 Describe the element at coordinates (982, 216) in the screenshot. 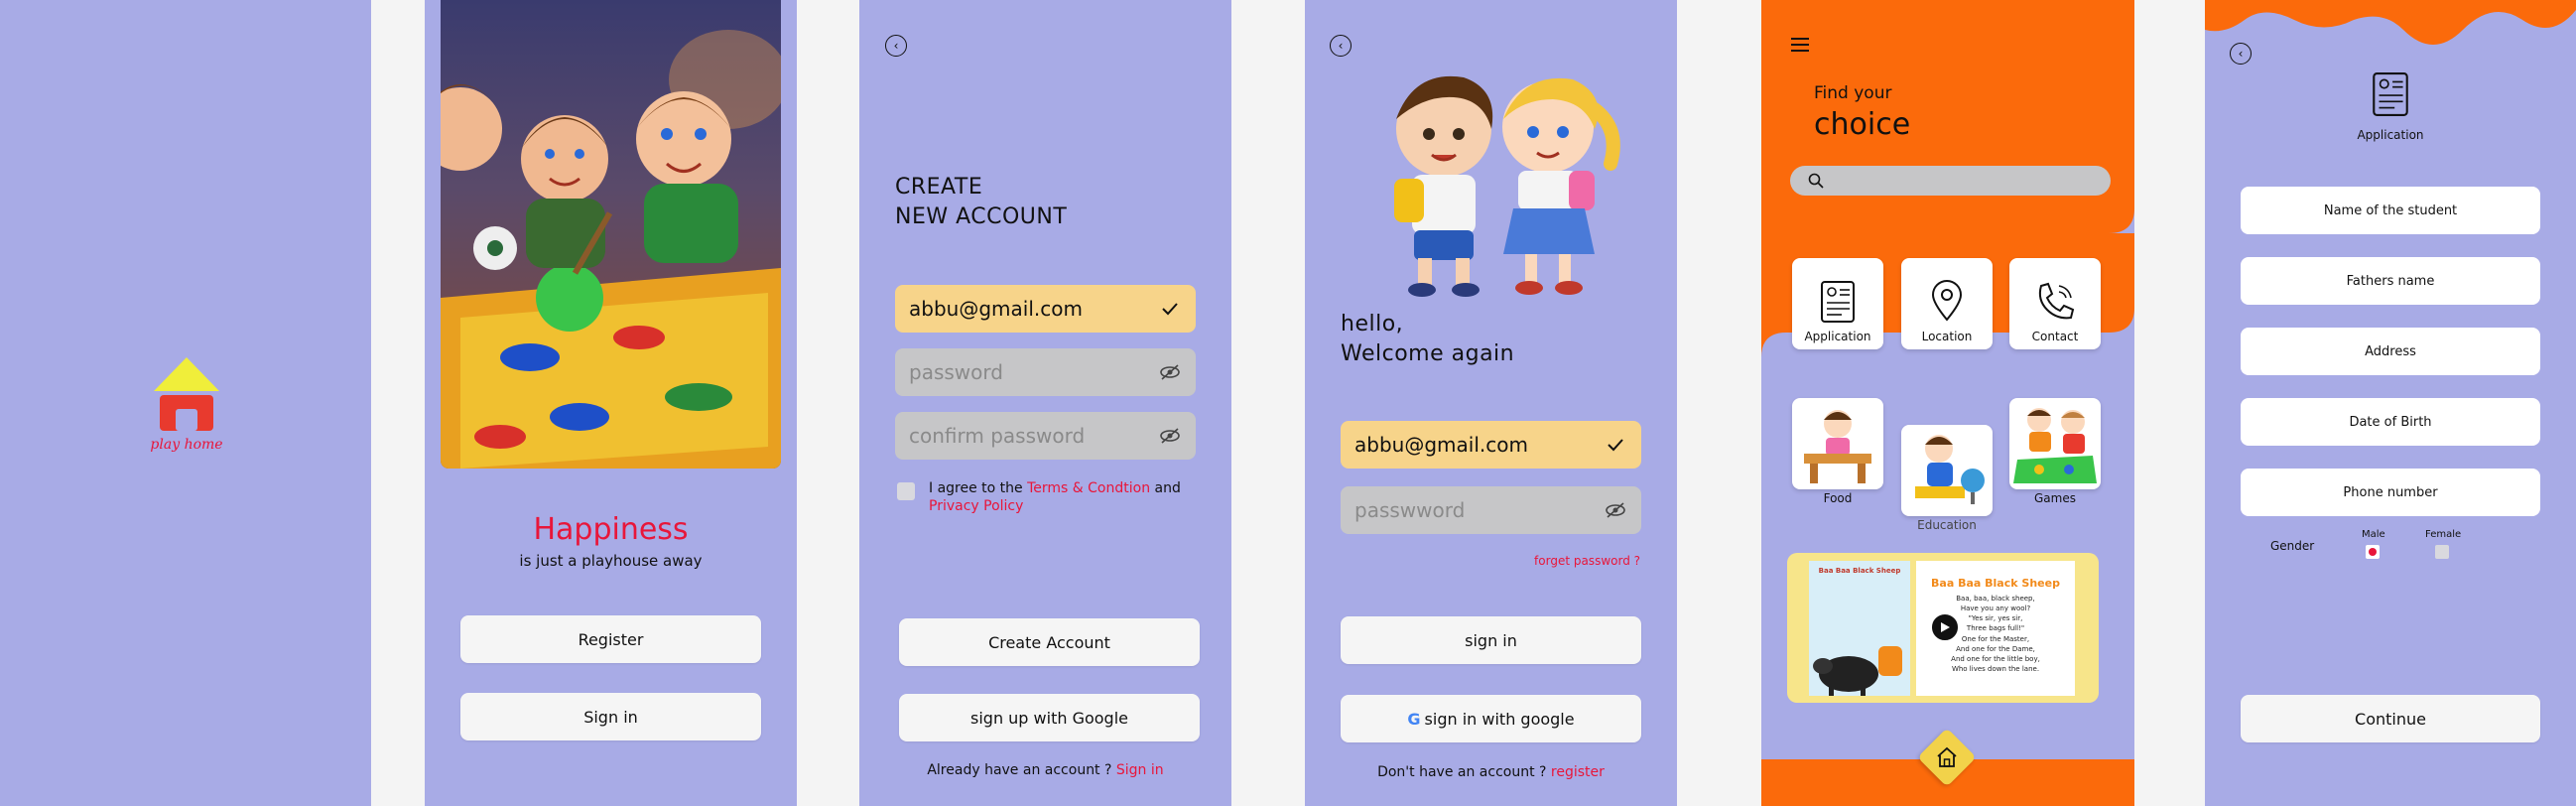

I see `heading-line-2: NEW ACCOUNT` at that location.